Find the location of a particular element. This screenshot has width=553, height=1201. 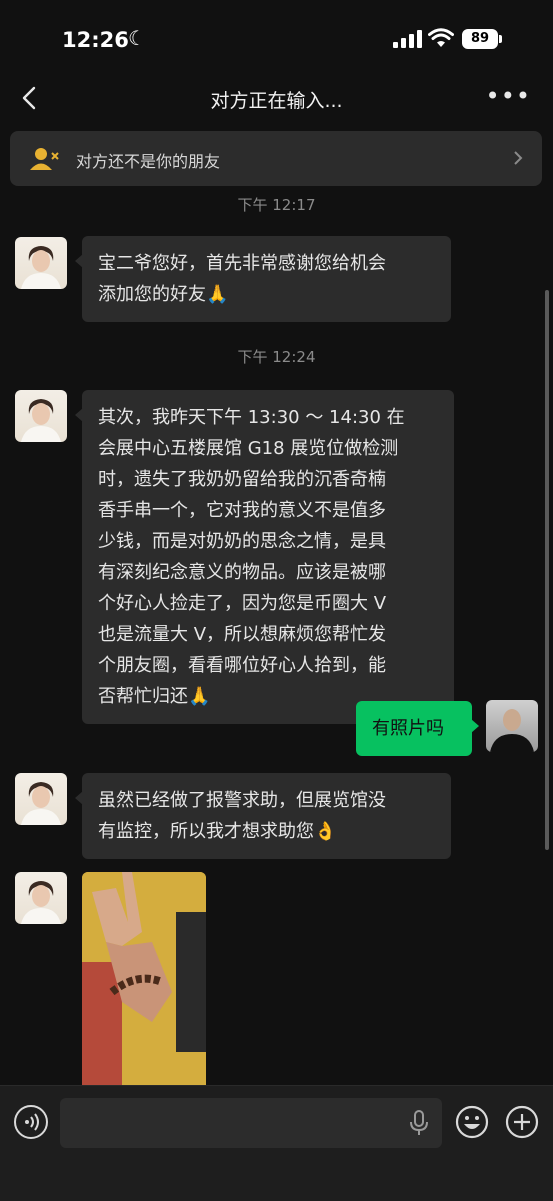

message-bubble: 虽然已经做了报警求助，但展览馆没 有监控，所以我才想求助您👌 is located at coordinates (263, 816).